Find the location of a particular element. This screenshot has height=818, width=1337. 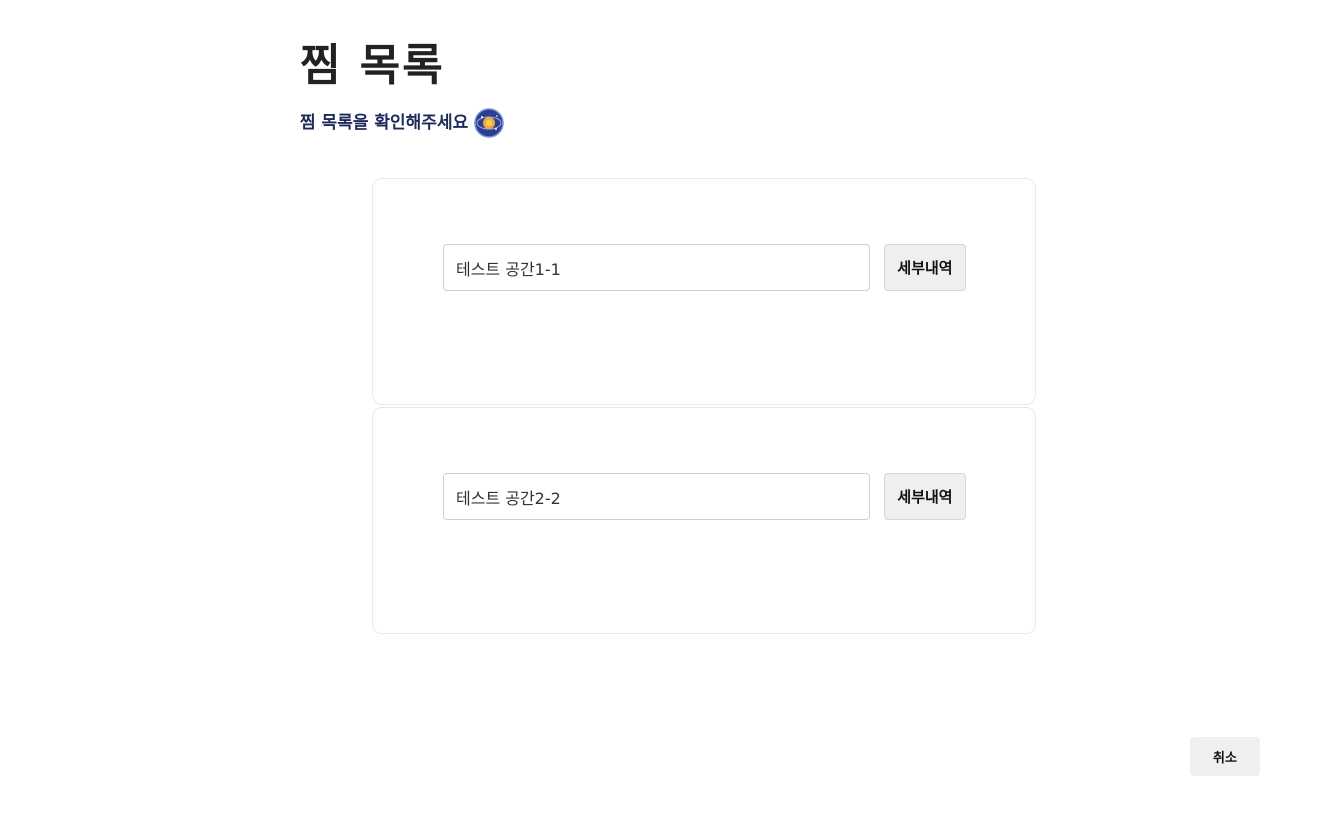

subtitle-row: 찜 목록을 확인해주세요 is located at coordinates (402, 123).